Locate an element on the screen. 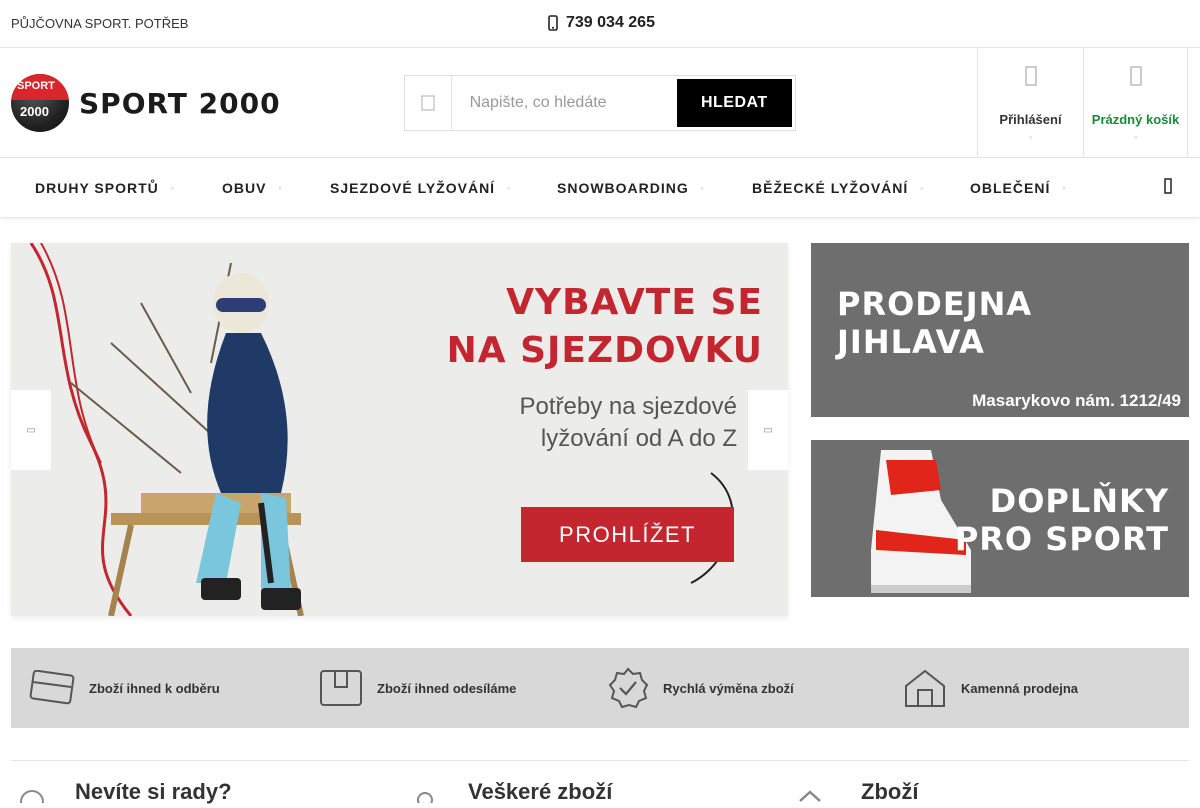  gear-icon is located at coordinates (425, 798).